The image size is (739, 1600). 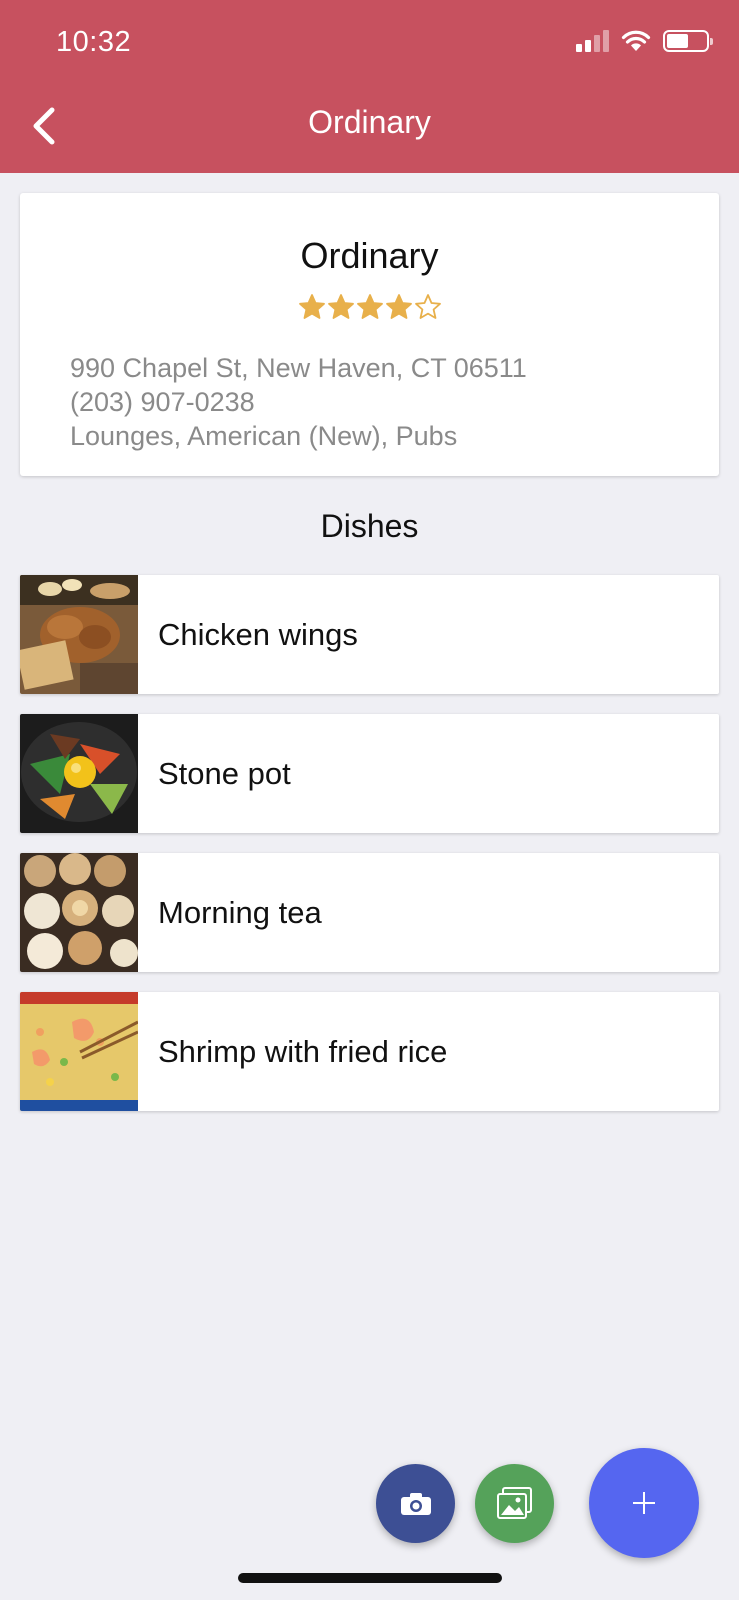 What do you see at coordinates (224, 773) in the screenshot?
I see `dish-name: Stone pot` at bounding box center [224, 773].